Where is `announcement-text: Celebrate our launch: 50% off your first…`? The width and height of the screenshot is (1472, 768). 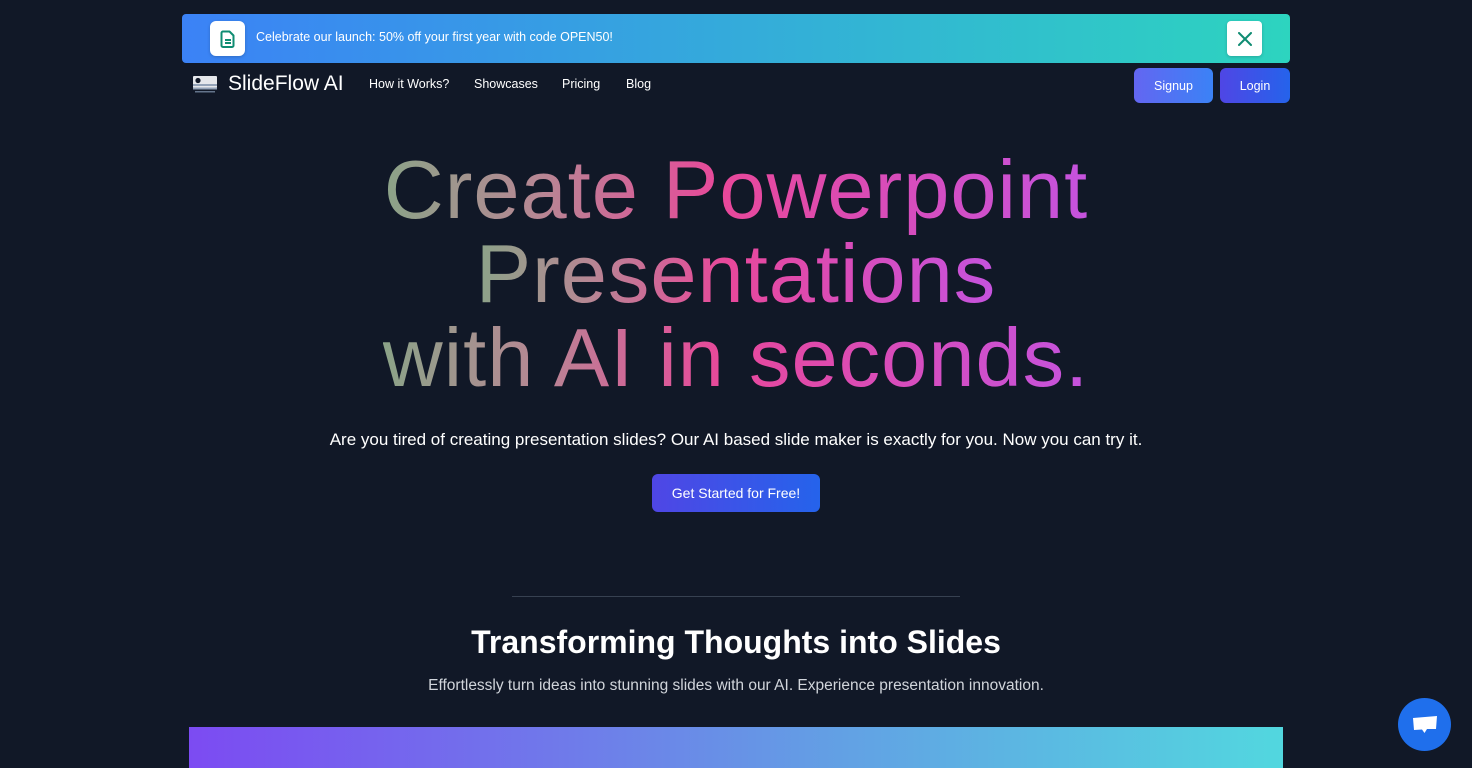
announcement-text: Celebrate our launch: 50% off your first… is located at coordinates (434, 37).